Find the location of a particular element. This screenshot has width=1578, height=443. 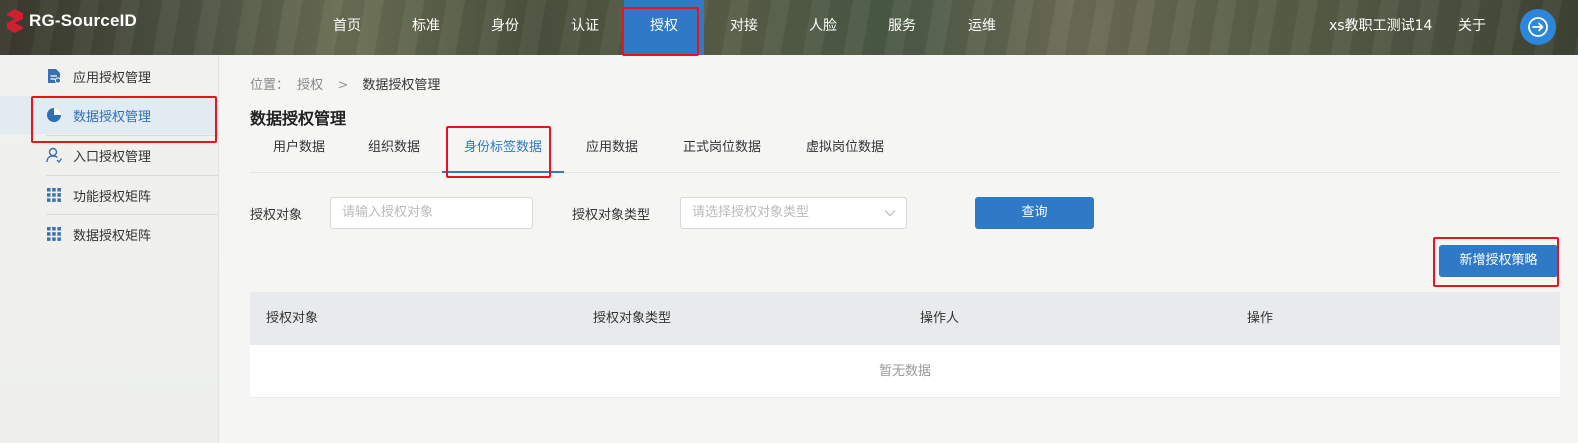

brand-logo: RG-SourceID is located at coordinates (71, 21).